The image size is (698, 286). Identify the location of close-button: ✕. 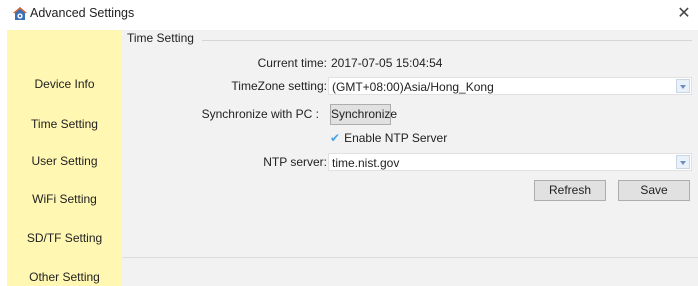
(684, 14).